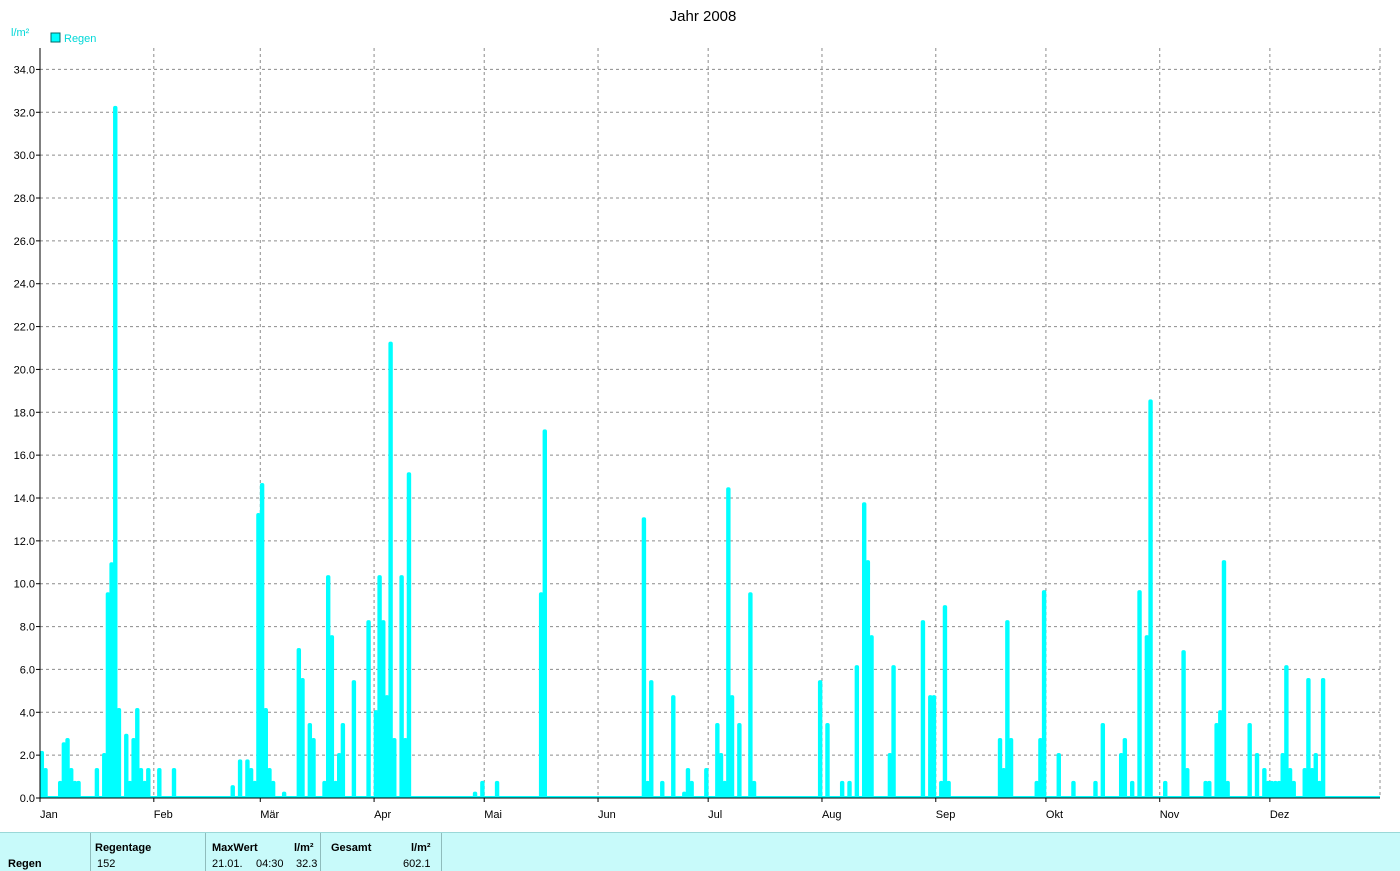 This screenshot has width=1400, height=871. Describe the element at coordinates (715, 815) in the screenshot. I see `x-tick-label: Jul` at that location.